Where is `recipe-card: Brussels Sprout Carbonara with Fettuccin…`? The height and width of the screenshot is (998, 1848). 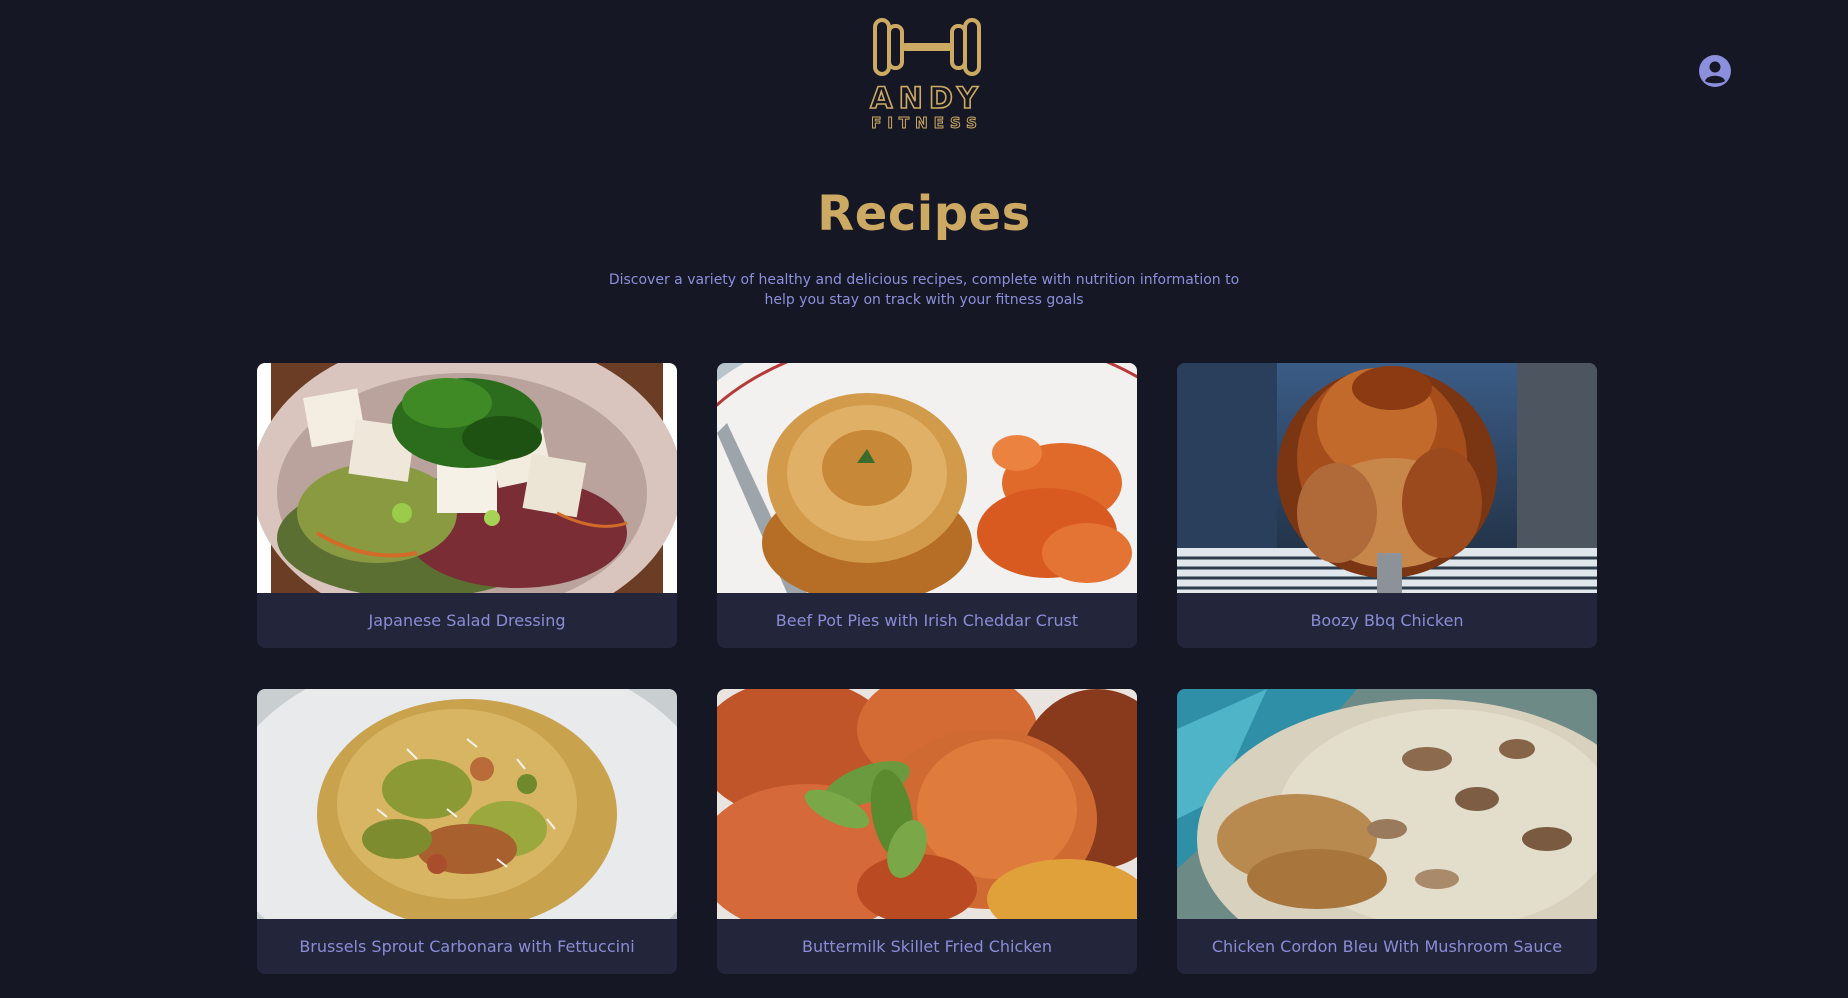
recipe-card: Brussels Sprout Carbonara with Fettuccin… is located at coordinates (467, 831).